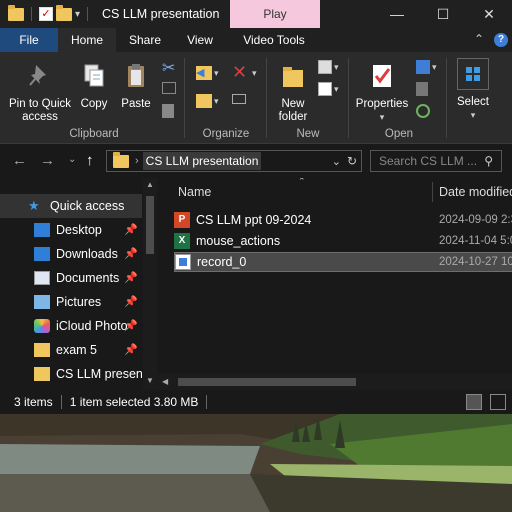  I want to click on up-arrow-icon: ↑, so click(90, 160).